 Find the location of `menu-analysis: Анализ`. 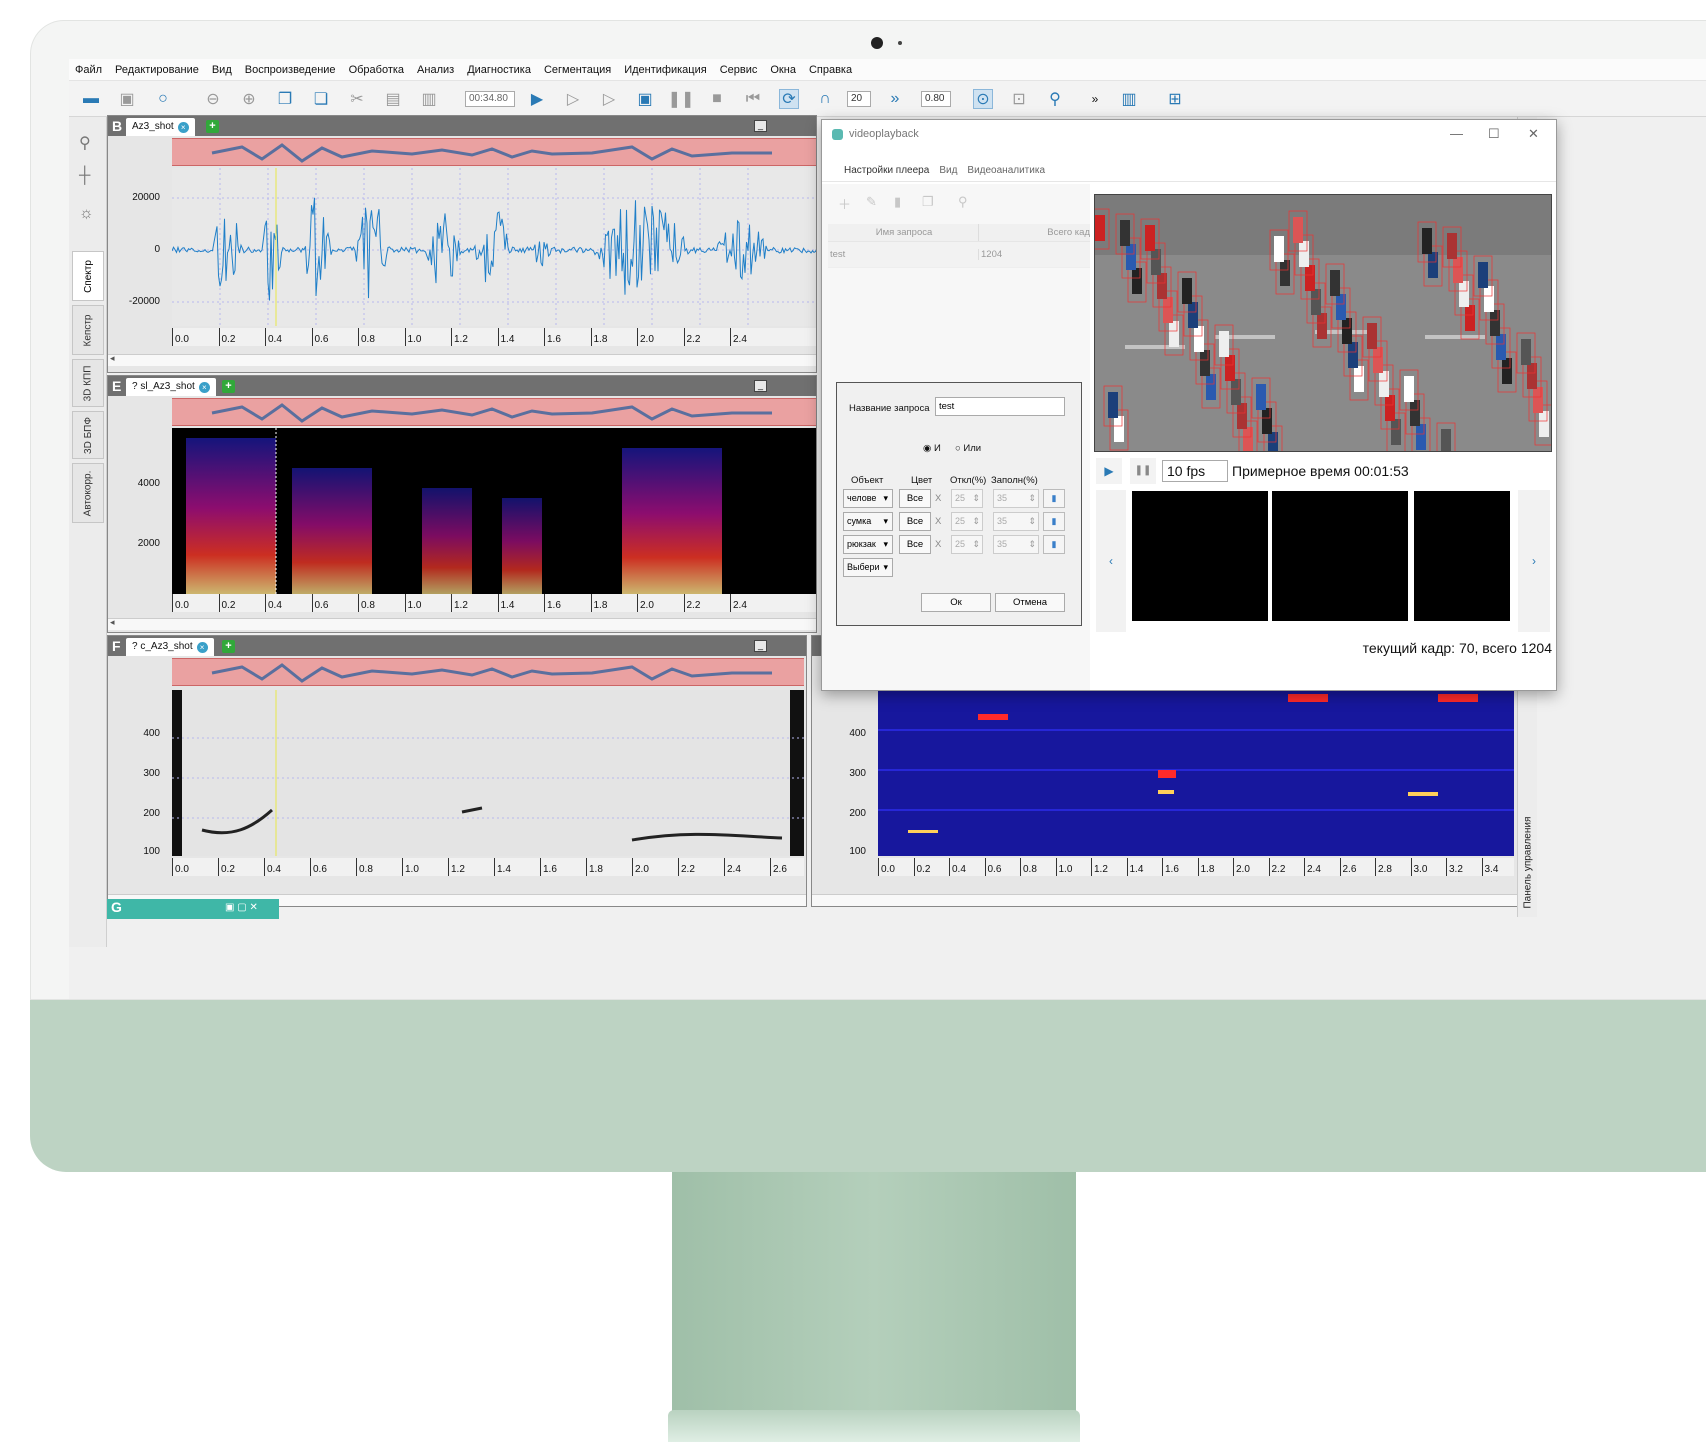

menu-analysis: Анализ is located at coordinates (435, 70).